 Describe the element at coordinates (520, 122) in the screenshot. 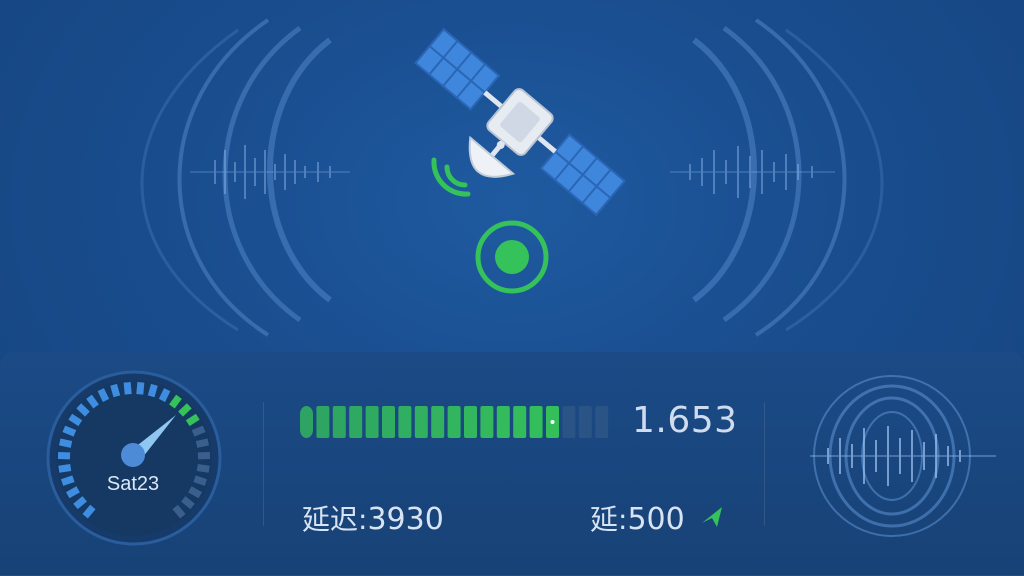

I see `satellite-icon` at that location.